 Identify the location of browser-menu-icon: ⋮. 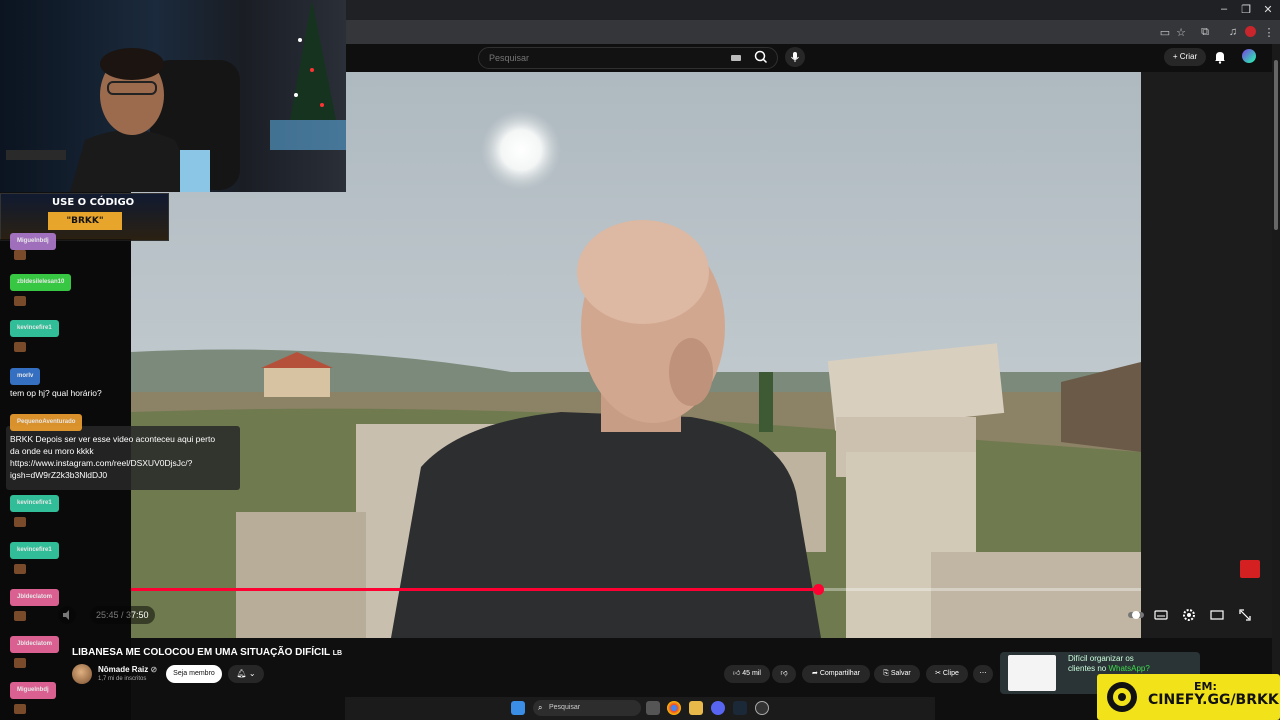
(1269, 32).